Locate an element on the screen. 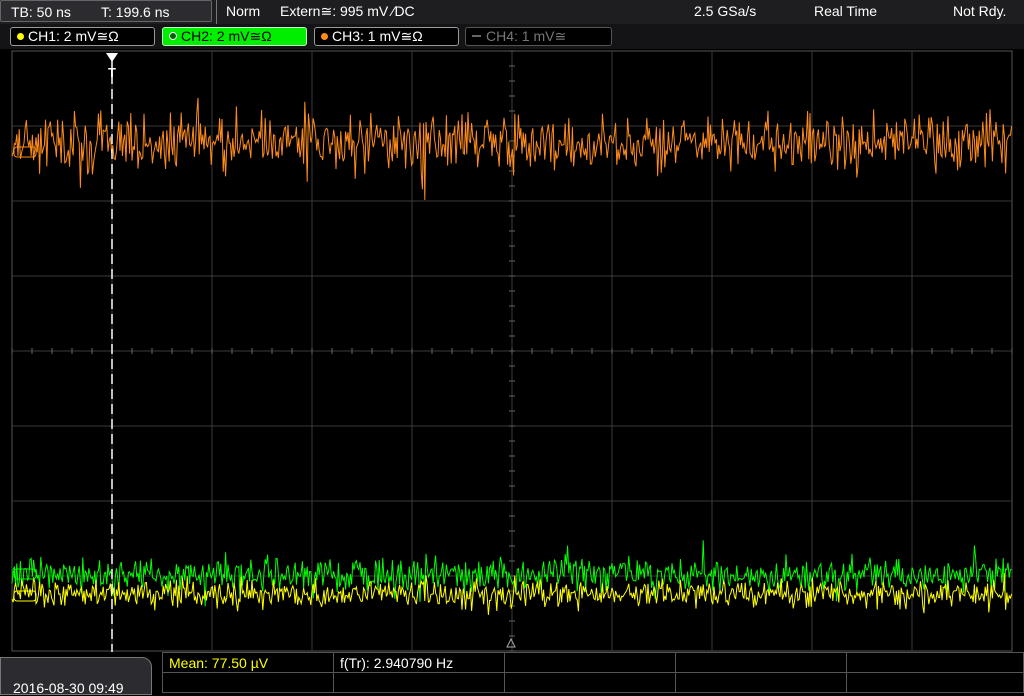 The width and height of the screenshot is (1024, 696). trigger-time-readout: T: 199.6 ns is located at coordinates (135, 12).